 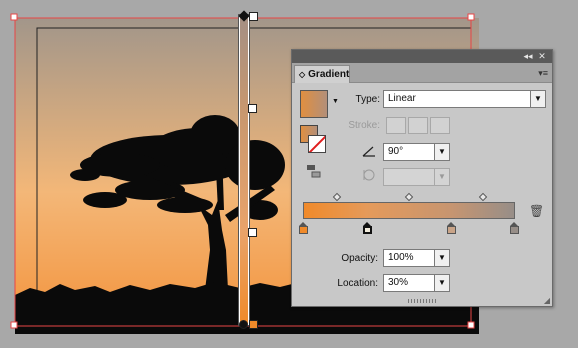 What do you see at coordinates (398, 282) in the screenshot?
I see `location-value: 30%` at bounding box center [398, 282].